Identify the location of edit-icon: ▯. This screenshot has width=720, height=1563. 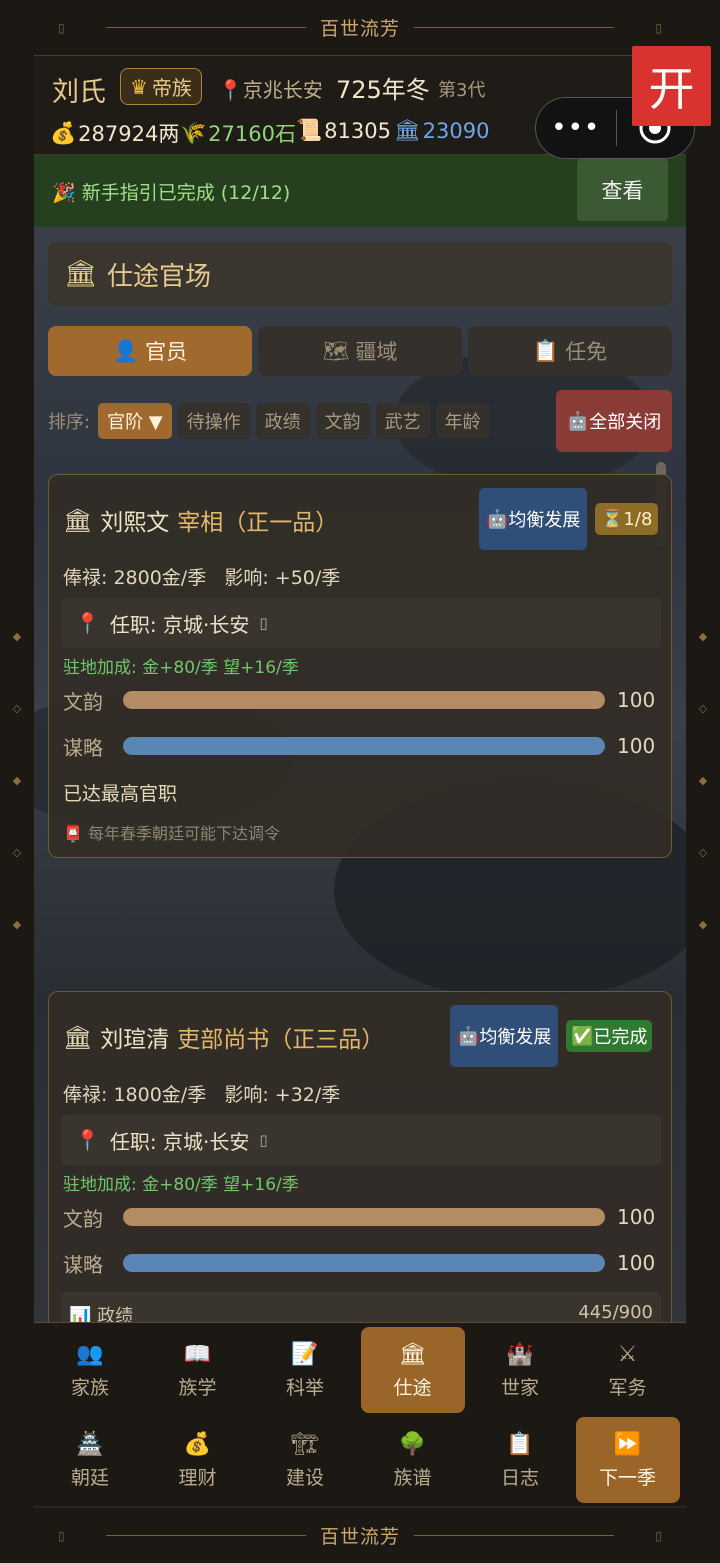
(263, 1140).